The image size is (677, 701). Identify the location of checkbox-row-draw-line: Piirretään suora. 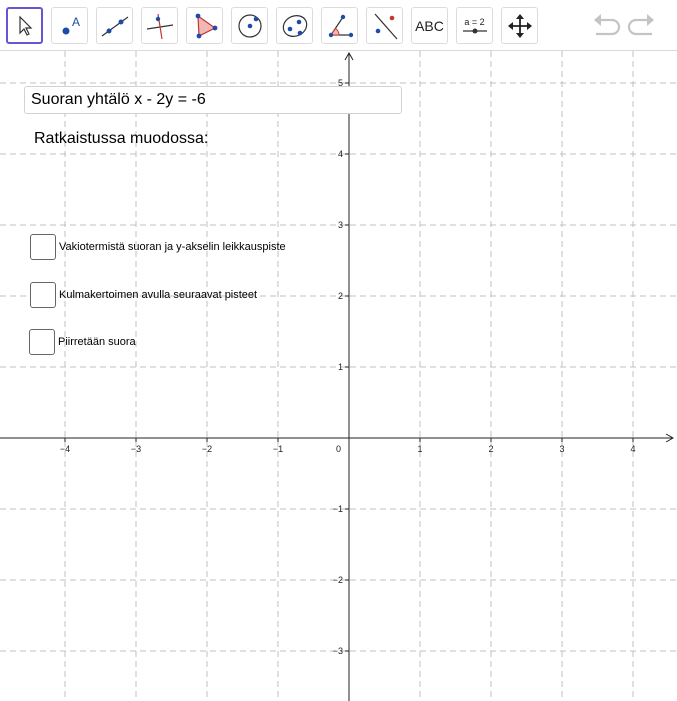
(82, 342).